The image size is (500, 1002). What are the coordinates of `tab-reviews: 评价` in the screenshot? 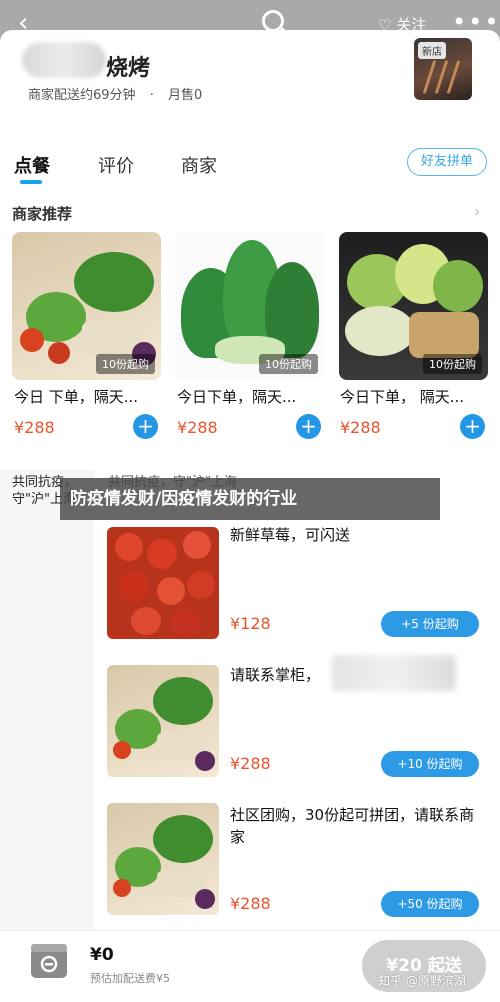 It's located at (116, 165).